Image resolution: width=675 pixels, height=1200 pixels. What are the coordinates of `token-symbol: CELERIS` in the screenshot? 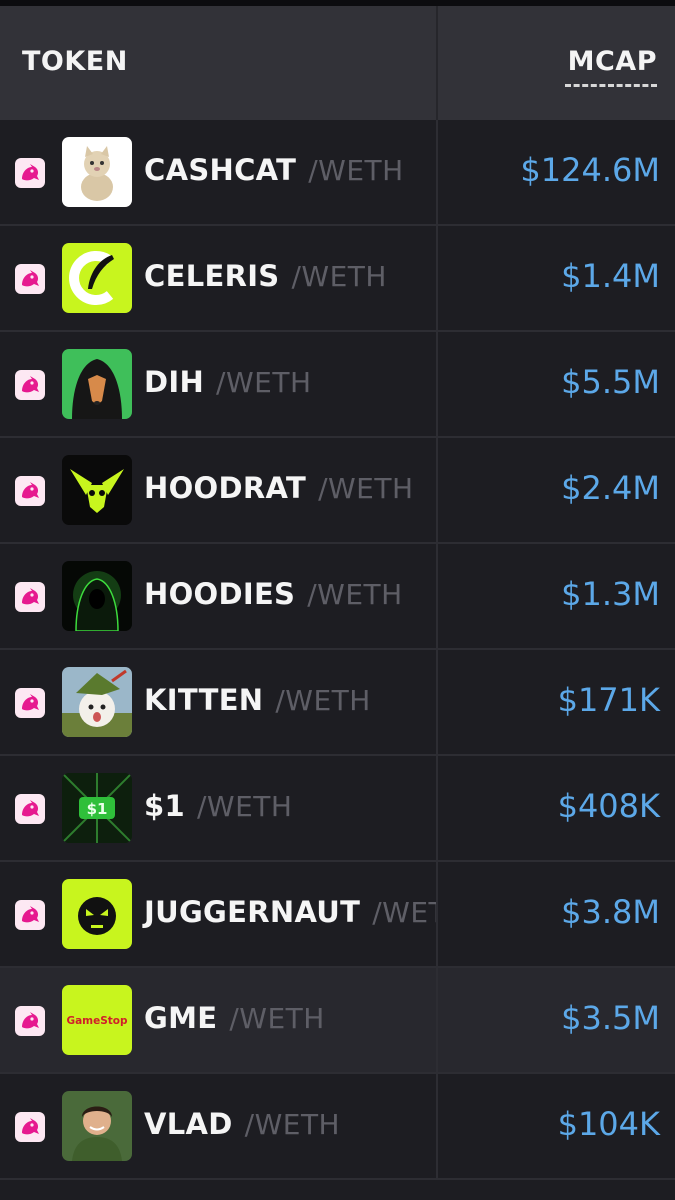 It's located at (212, 276).